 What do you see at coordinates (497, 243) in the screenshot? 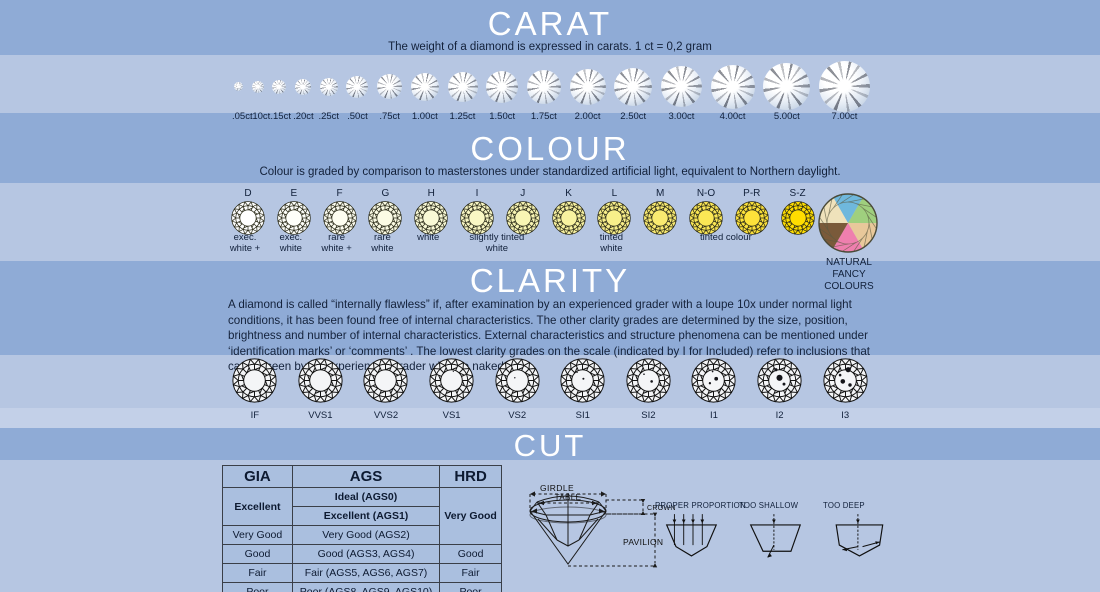
I see `colour-description-label: slightly tinted white` at bounding box center [497, 243].